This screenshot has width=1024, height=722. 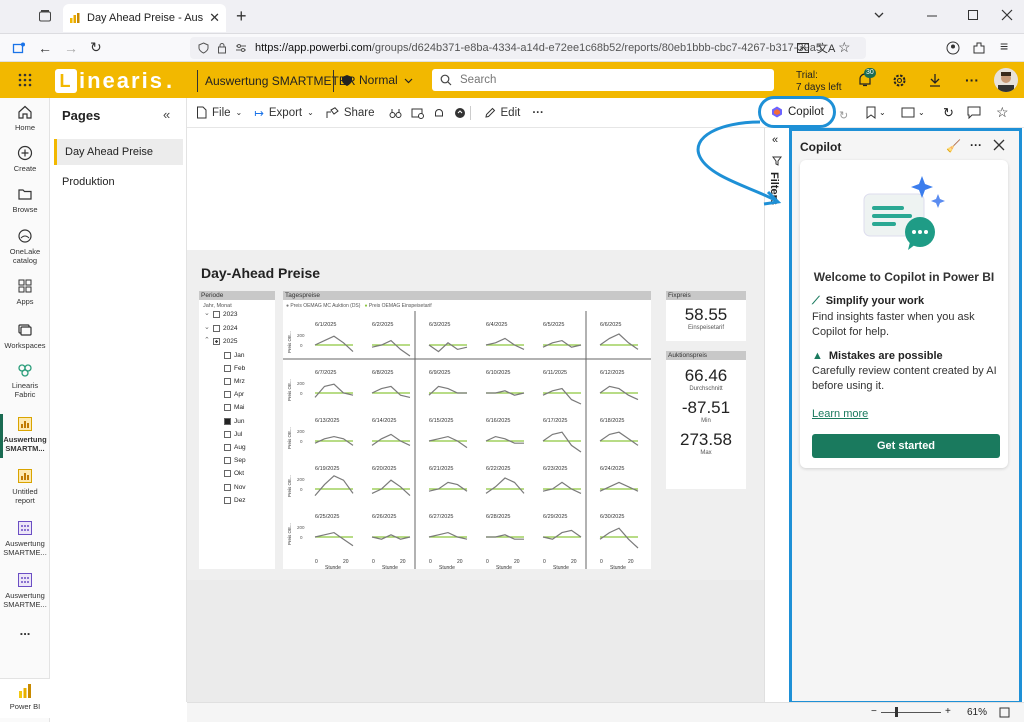 What do you see at coordinates (96, 47) in the screenshot?
I see `reload-button: ↻` at bounding box center [96, 47].